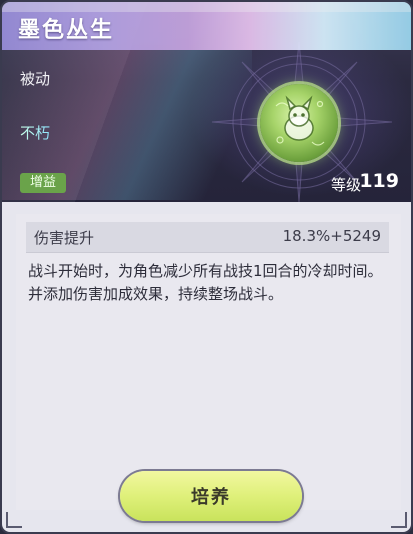 This screenshot has width=413, height=534. What do you see at coordinates (64, 238) in the screenshot?
I see `stat-name: 伤害提升` at bounding box center [64, 238].